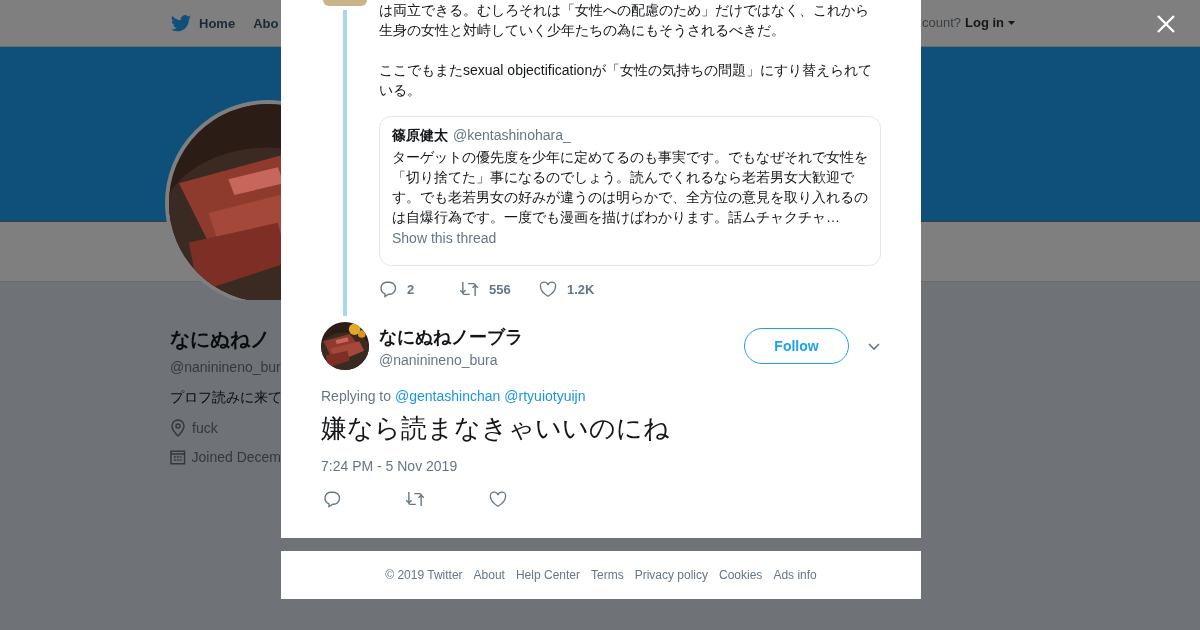  Describe the element at coordinates (545, 396) in the screenshot. I see `mention-link: @rtyuiotyuijn` at that location.